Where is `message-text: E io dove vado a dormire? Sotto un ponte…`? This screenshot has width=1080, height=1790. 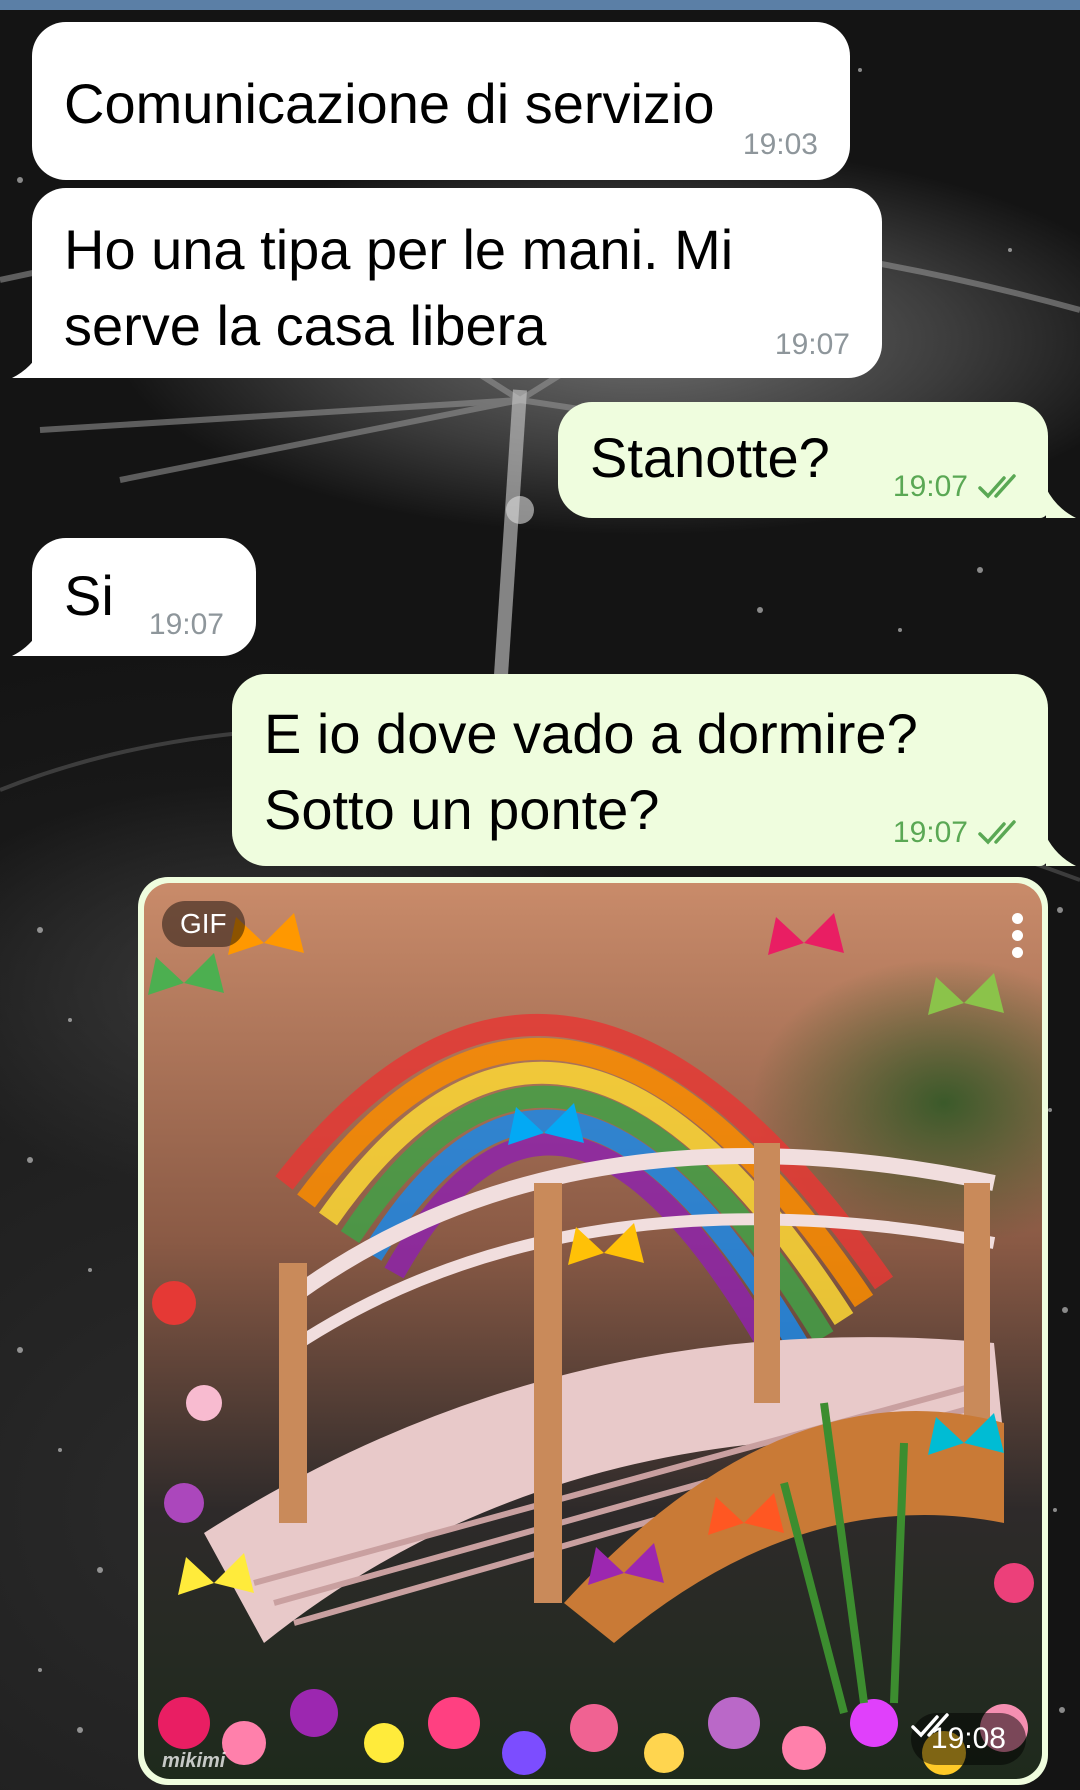 message-text: E io dove vado a dormire? Sotto un ponte… is located at coordinates (591, 771).